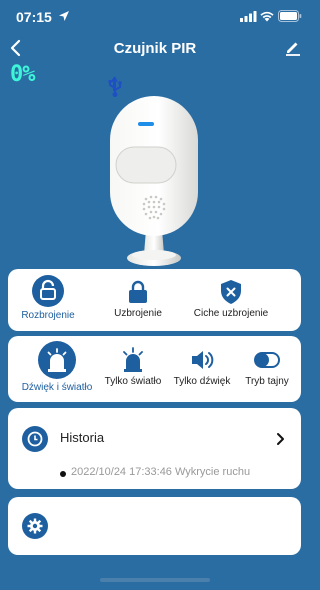  I want to click on battery-percentage: 0%, so click(22, 74).